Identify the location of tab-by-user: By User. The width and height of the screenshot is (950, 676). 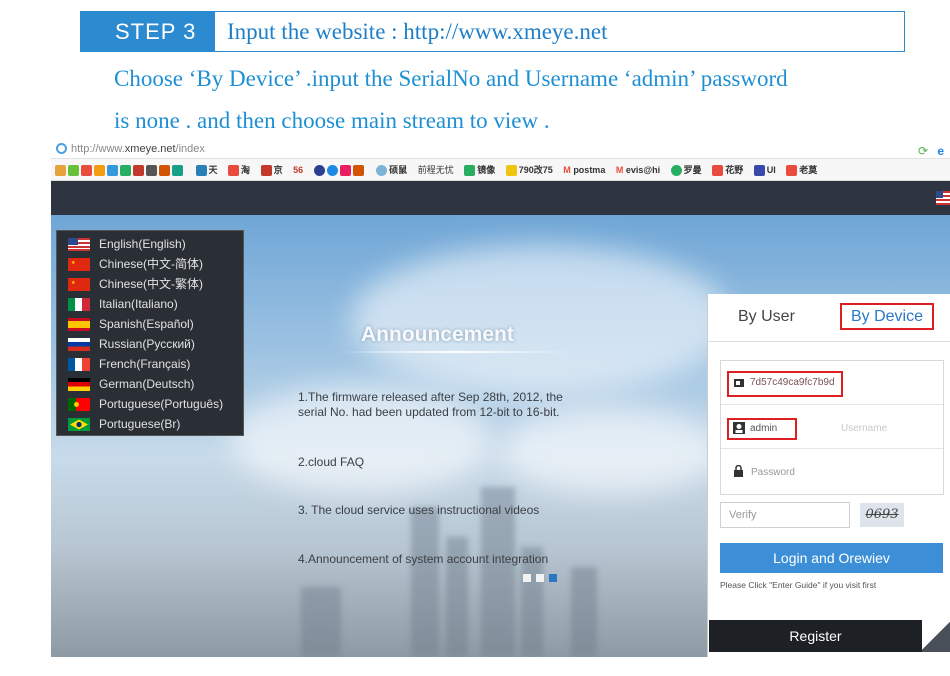
(766, 317).